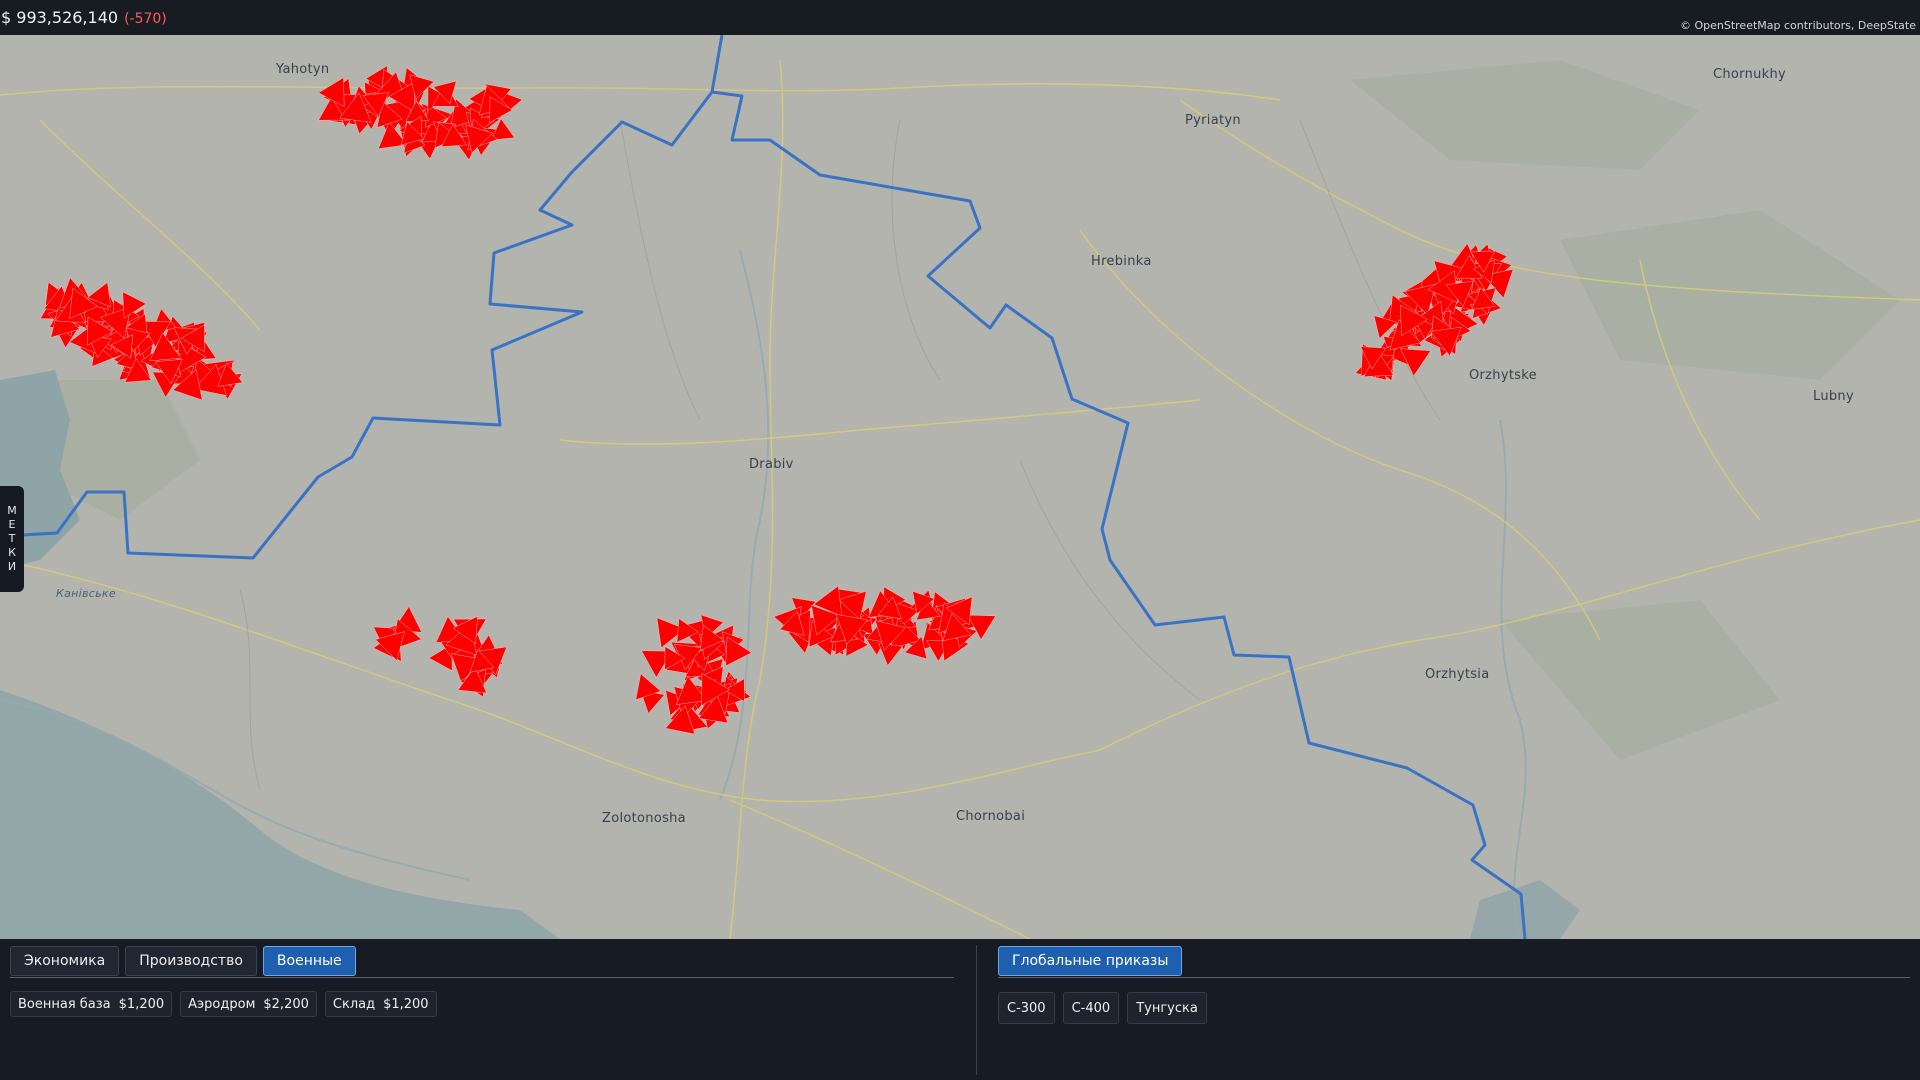 The width and height of the screenshot is (1920, 1080). What do you see at coordinates (1797, 25) in the screenshot?
I see `map-attribution: © OpenStreetMap contributors, DeepState` at bounding box center [1797, 25].